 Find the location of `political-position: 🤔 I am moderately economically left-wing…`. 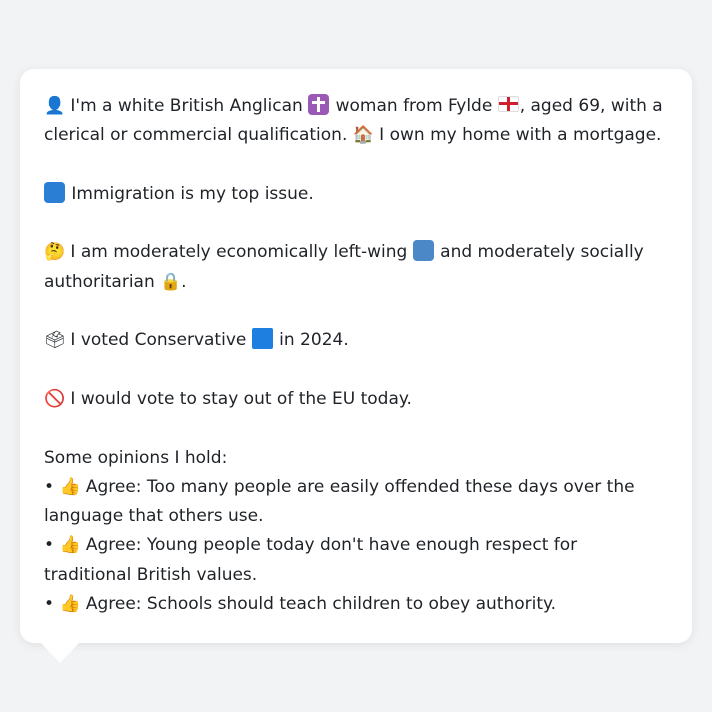

political-position: 🤔 I am moderately economically left-wing… is located at coordinates (356, 267).